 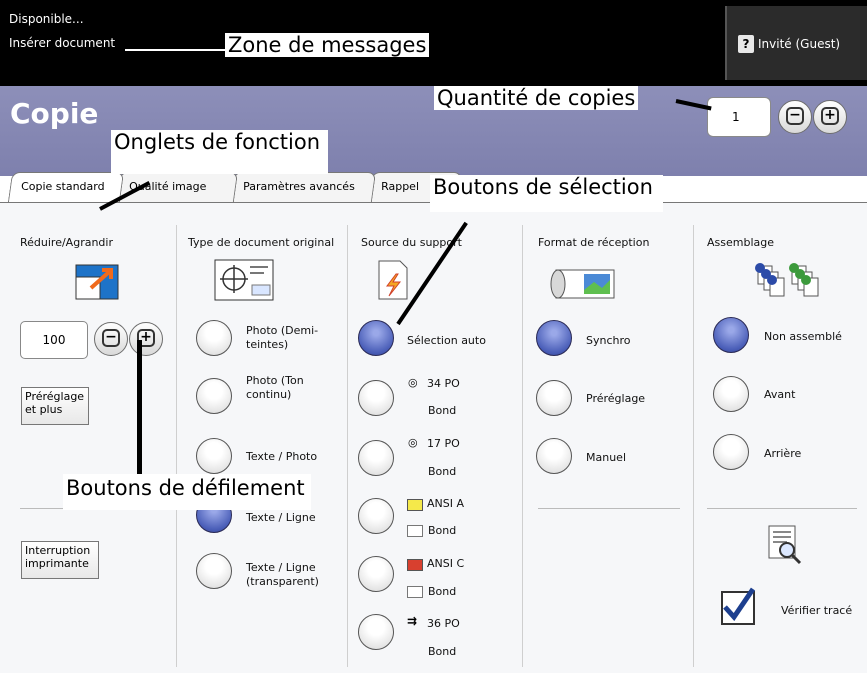 I want to click on quantity-plus-button: +, so click(x=830, y=117).